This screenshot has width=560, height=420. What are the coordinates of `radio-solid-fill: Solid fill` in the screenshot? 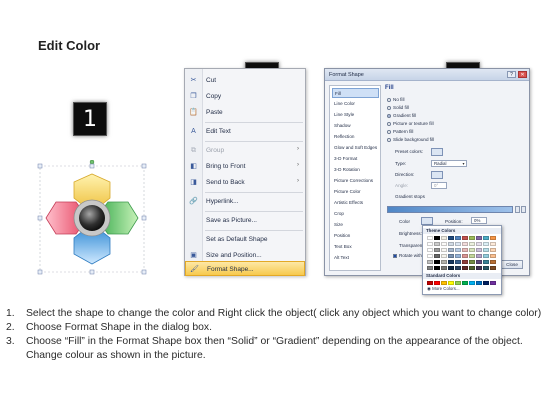 It's located at (398, 107).